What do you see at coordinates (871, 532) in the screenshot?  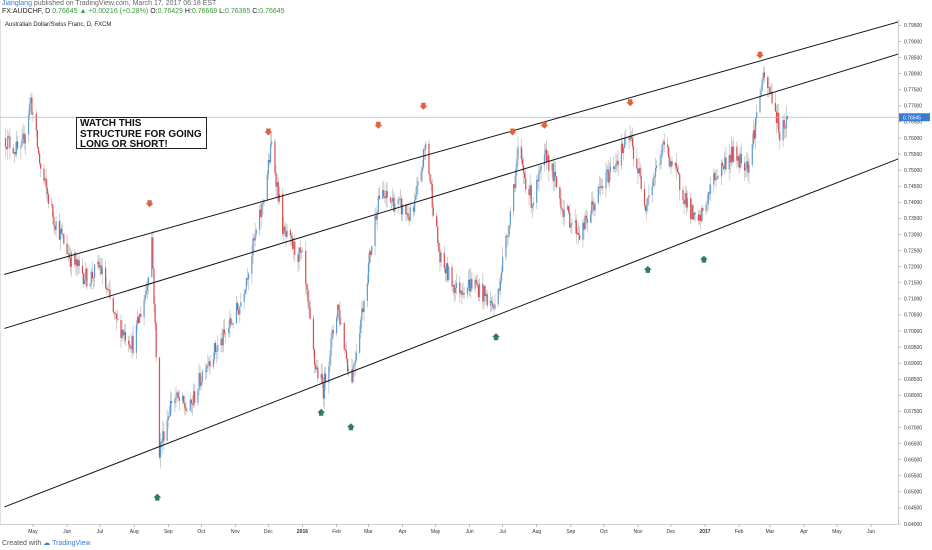 I see `time-tick-label: Jun` at bounding box center [871, 532].